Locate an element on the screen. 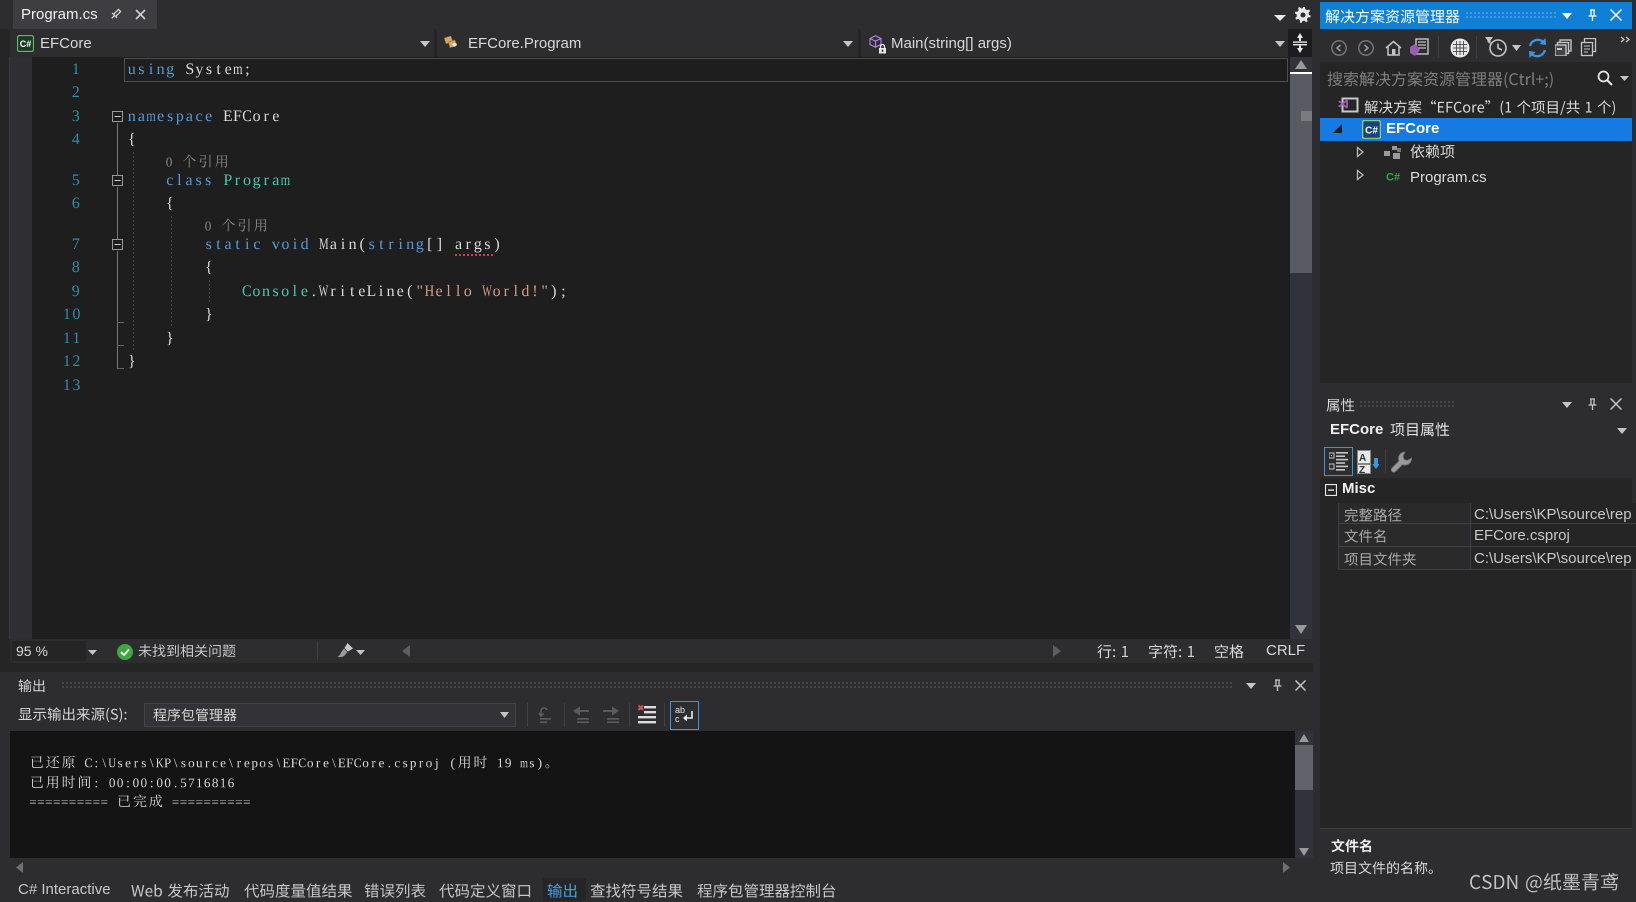 The width and height of the screenshot is (1636, 902). svg-text: c is located at coordinates (677, 719).